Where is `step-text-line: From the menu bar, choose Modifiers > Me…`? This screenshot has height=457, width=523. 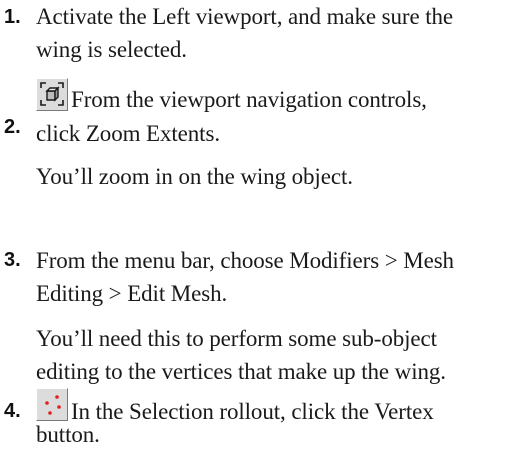
step-text-line: From the menu bar, choose Modifiers > Me… is located at coordinates (245, 260).